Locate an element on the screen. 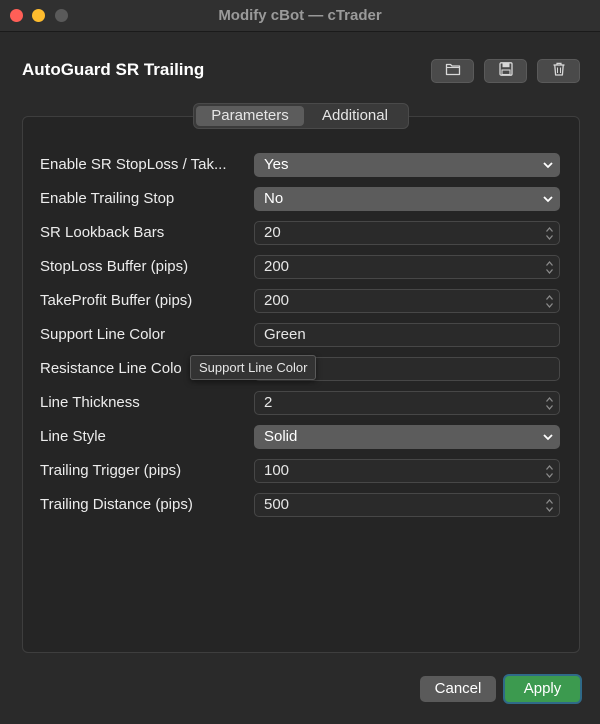 Image resolution: width=600 pixels, height=724 pixels. param-label: Trailing Trigger (pips) is located at coordinates (111, 470).